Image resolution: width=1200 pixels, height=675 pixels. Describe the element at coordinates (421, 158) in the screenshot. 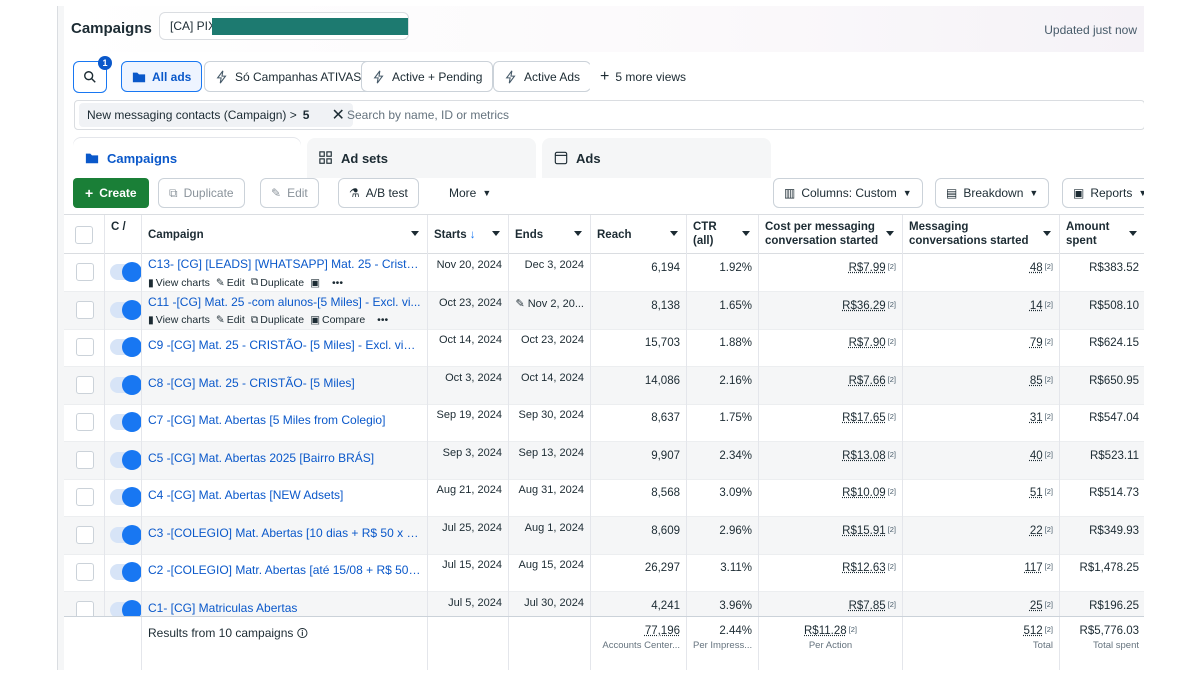

I see `tab-adsets: Ad sets` at that location.